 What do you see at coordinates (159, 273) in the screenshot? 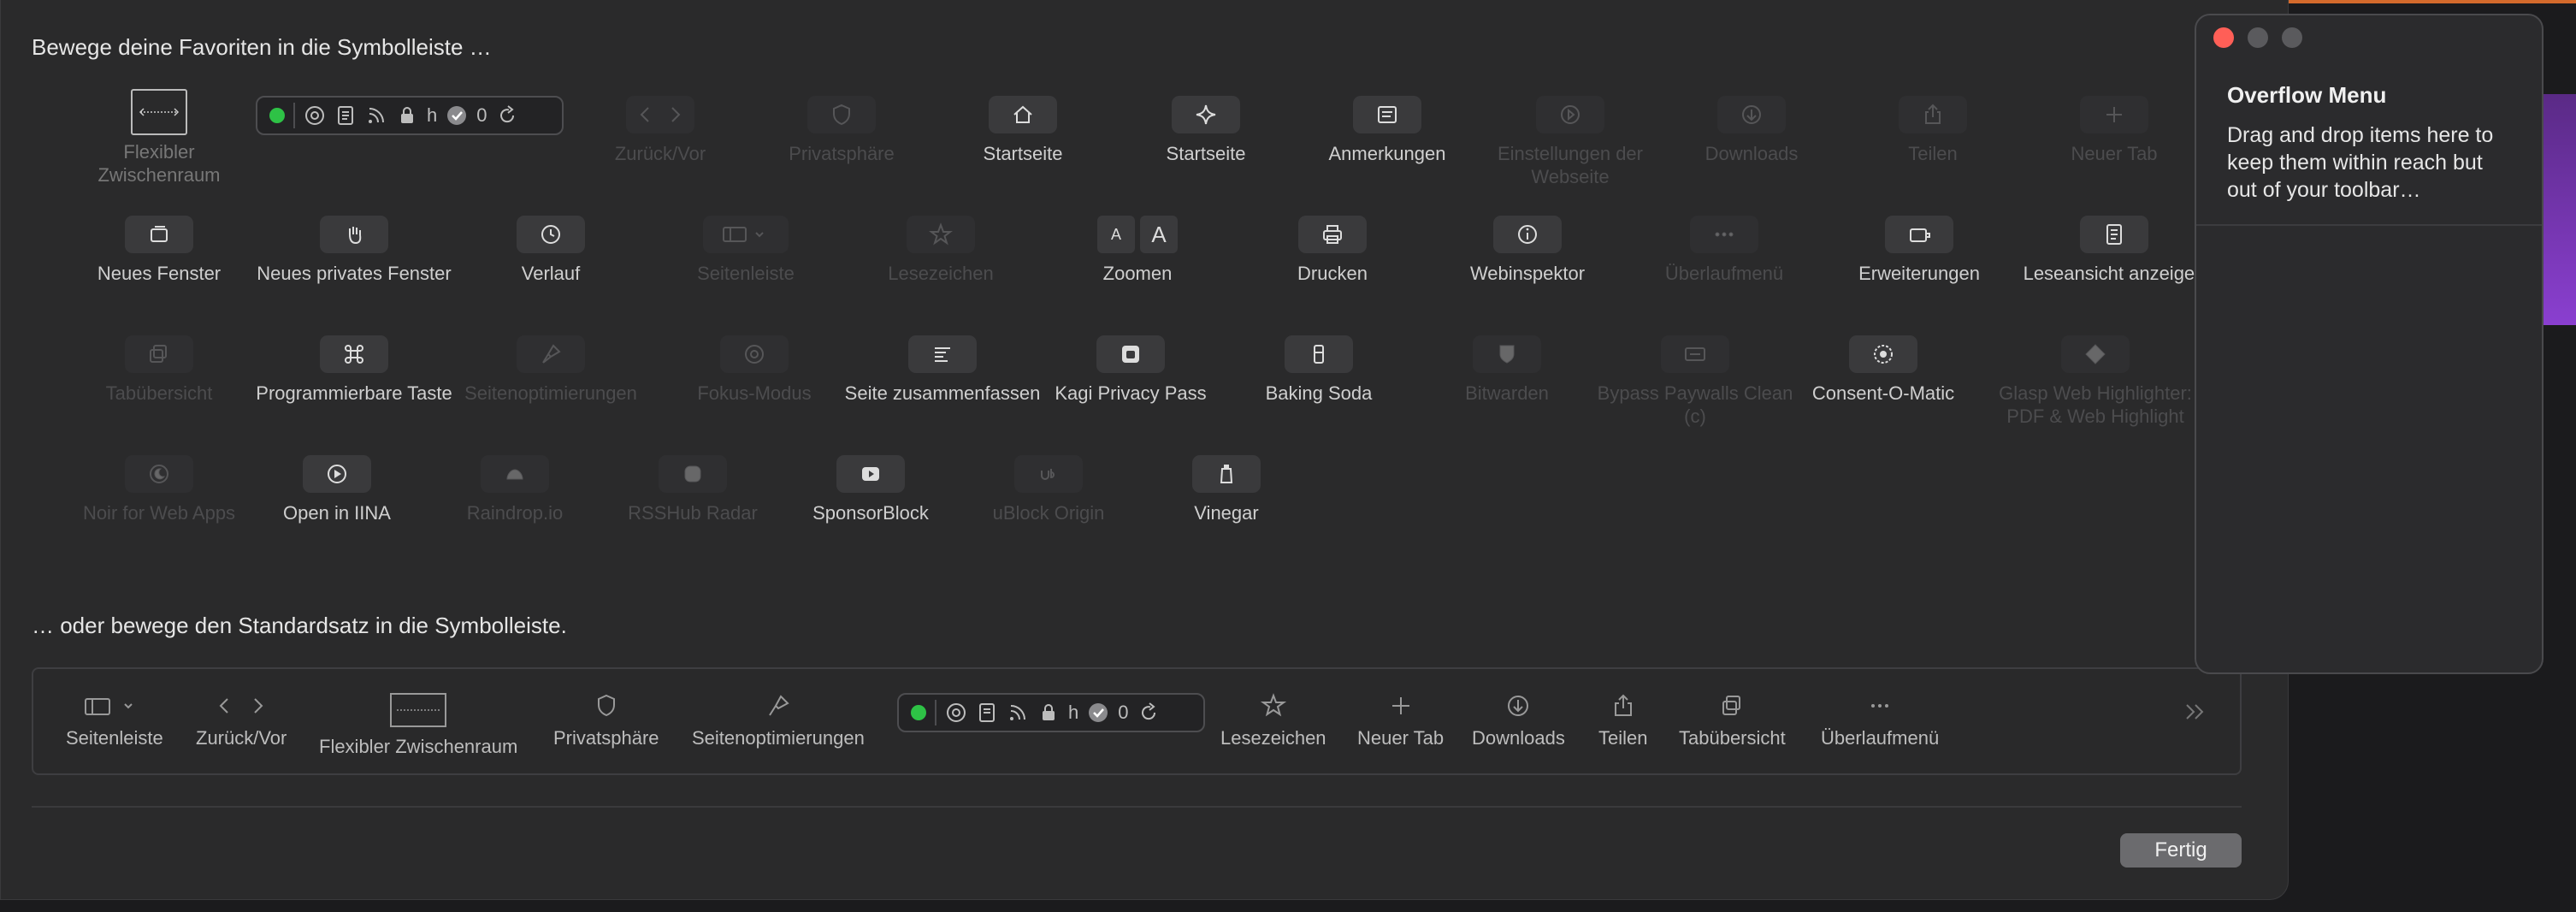
I see `palette-label: Neues Fenster` at bounding box center [159, 273].